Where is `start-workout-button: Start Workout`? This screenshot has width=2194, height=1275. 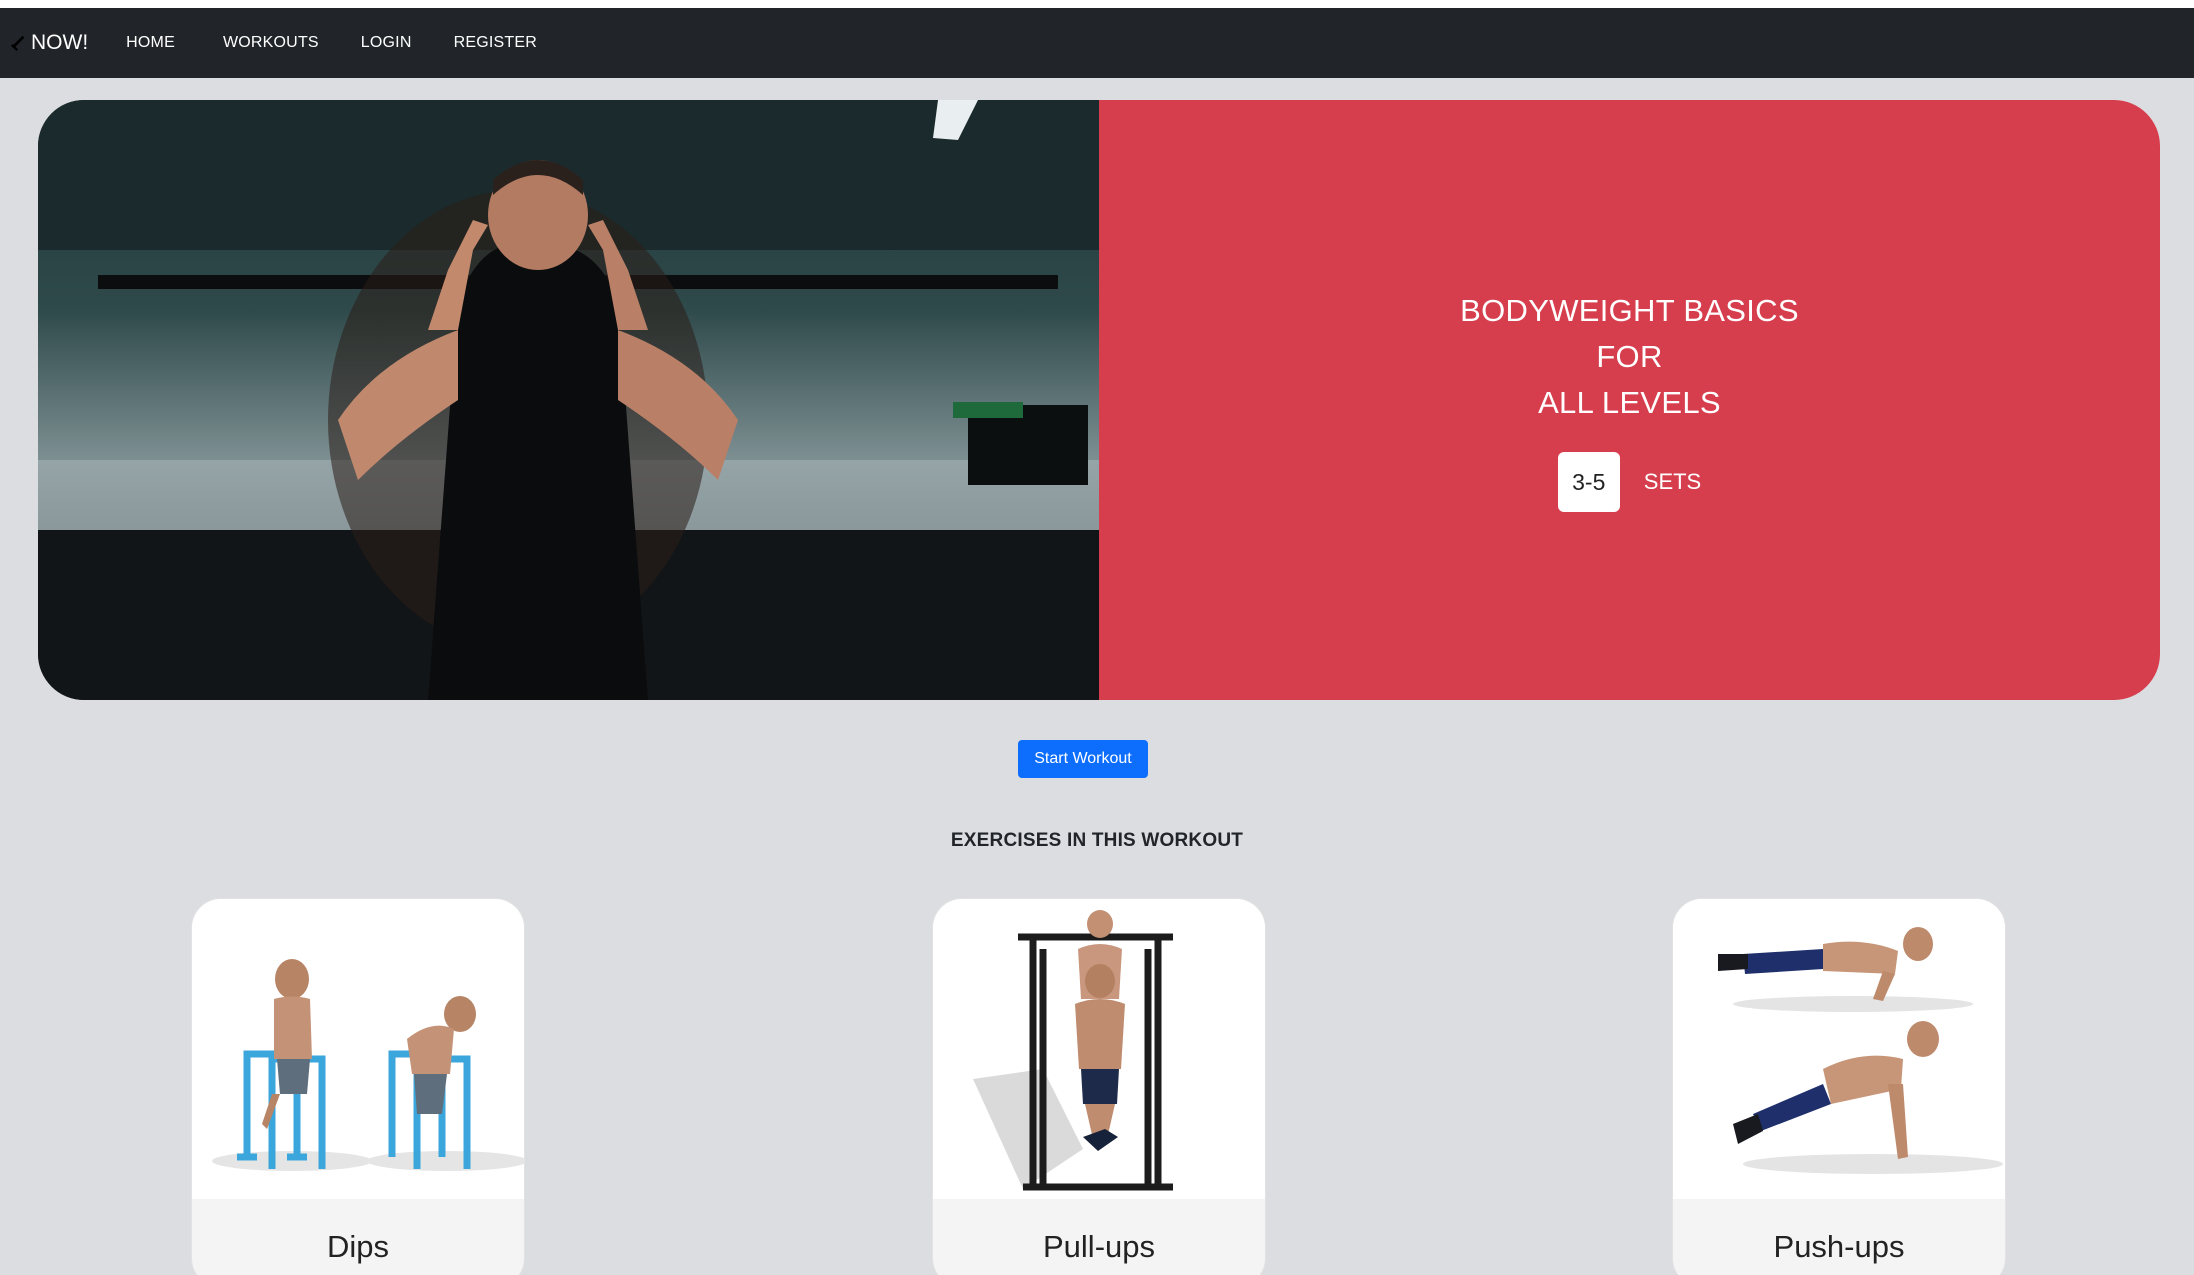
start-workout-button: Start Workout is located at coordinates (1083, 759).